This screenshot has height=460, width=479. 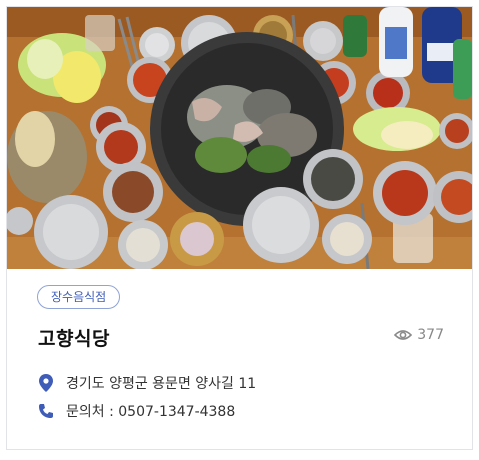 I want to click on address-row: 경기도 양평군 용문면 양사길 11, so click(x=147, y=383).